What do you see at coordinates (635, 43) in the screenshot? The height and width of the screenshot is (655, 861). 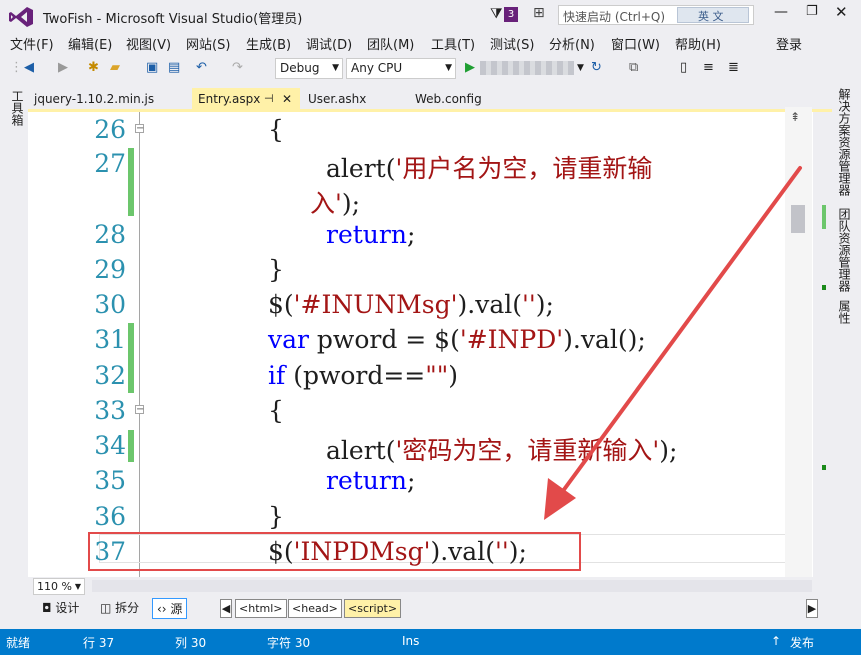 I see `menu-window: 窗口(W)` at bounding box center [635, 43].